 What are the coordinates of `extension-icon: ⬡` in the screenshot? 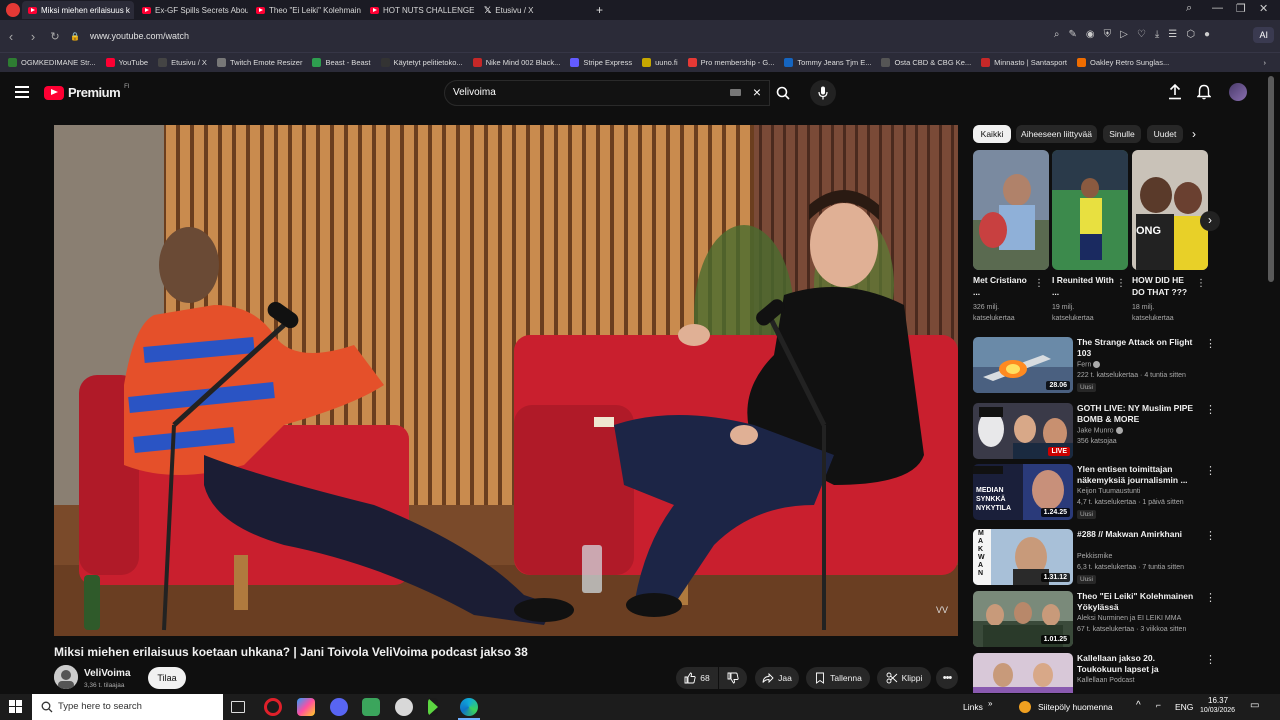 It's located at (1190, 34).